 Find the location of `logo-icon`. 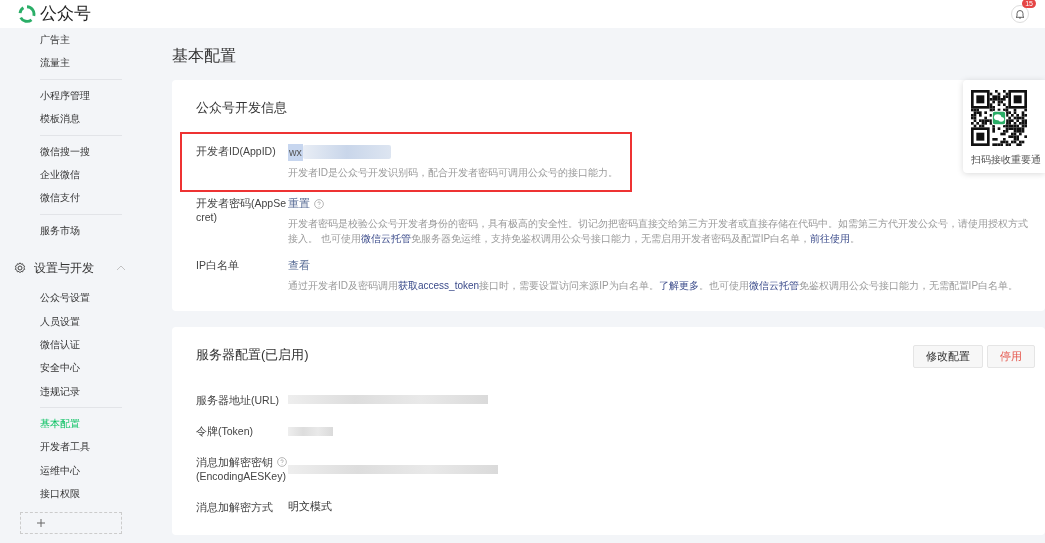

logo-icon is located at coordinates (27, 14).